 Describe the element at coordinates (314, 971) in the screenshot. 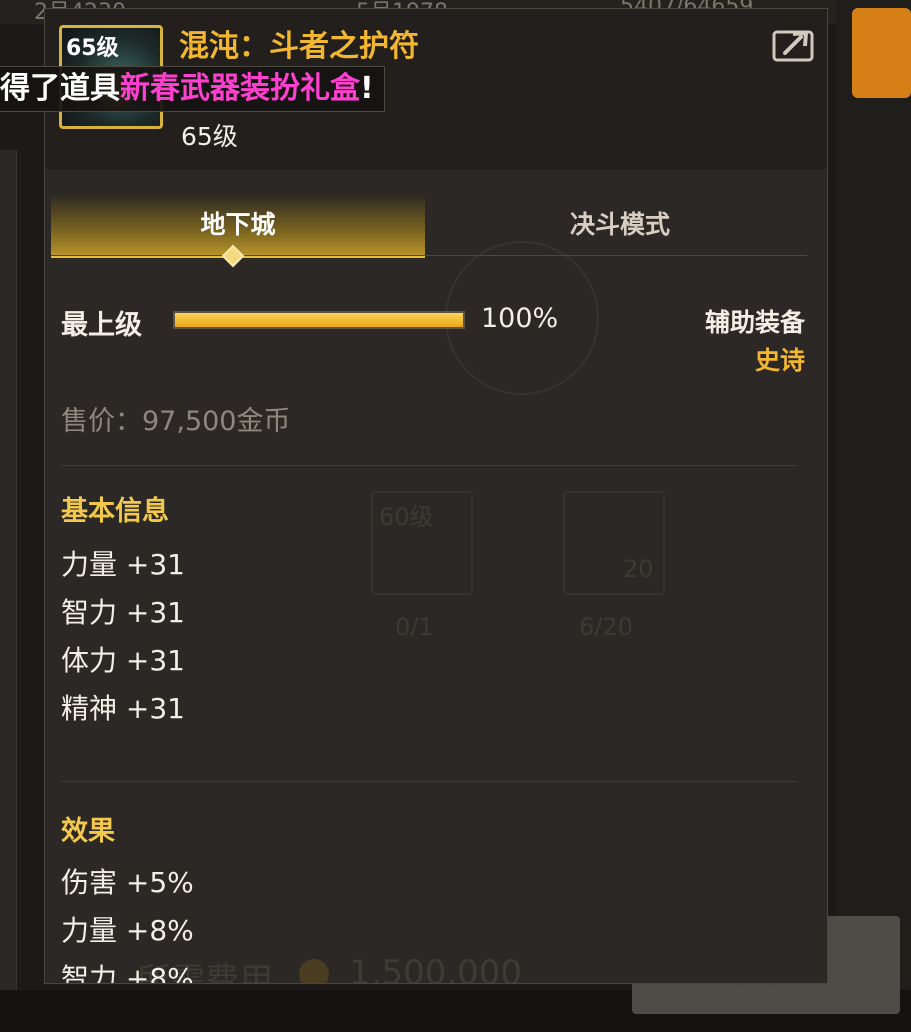

I see `coin-icon` at that location.